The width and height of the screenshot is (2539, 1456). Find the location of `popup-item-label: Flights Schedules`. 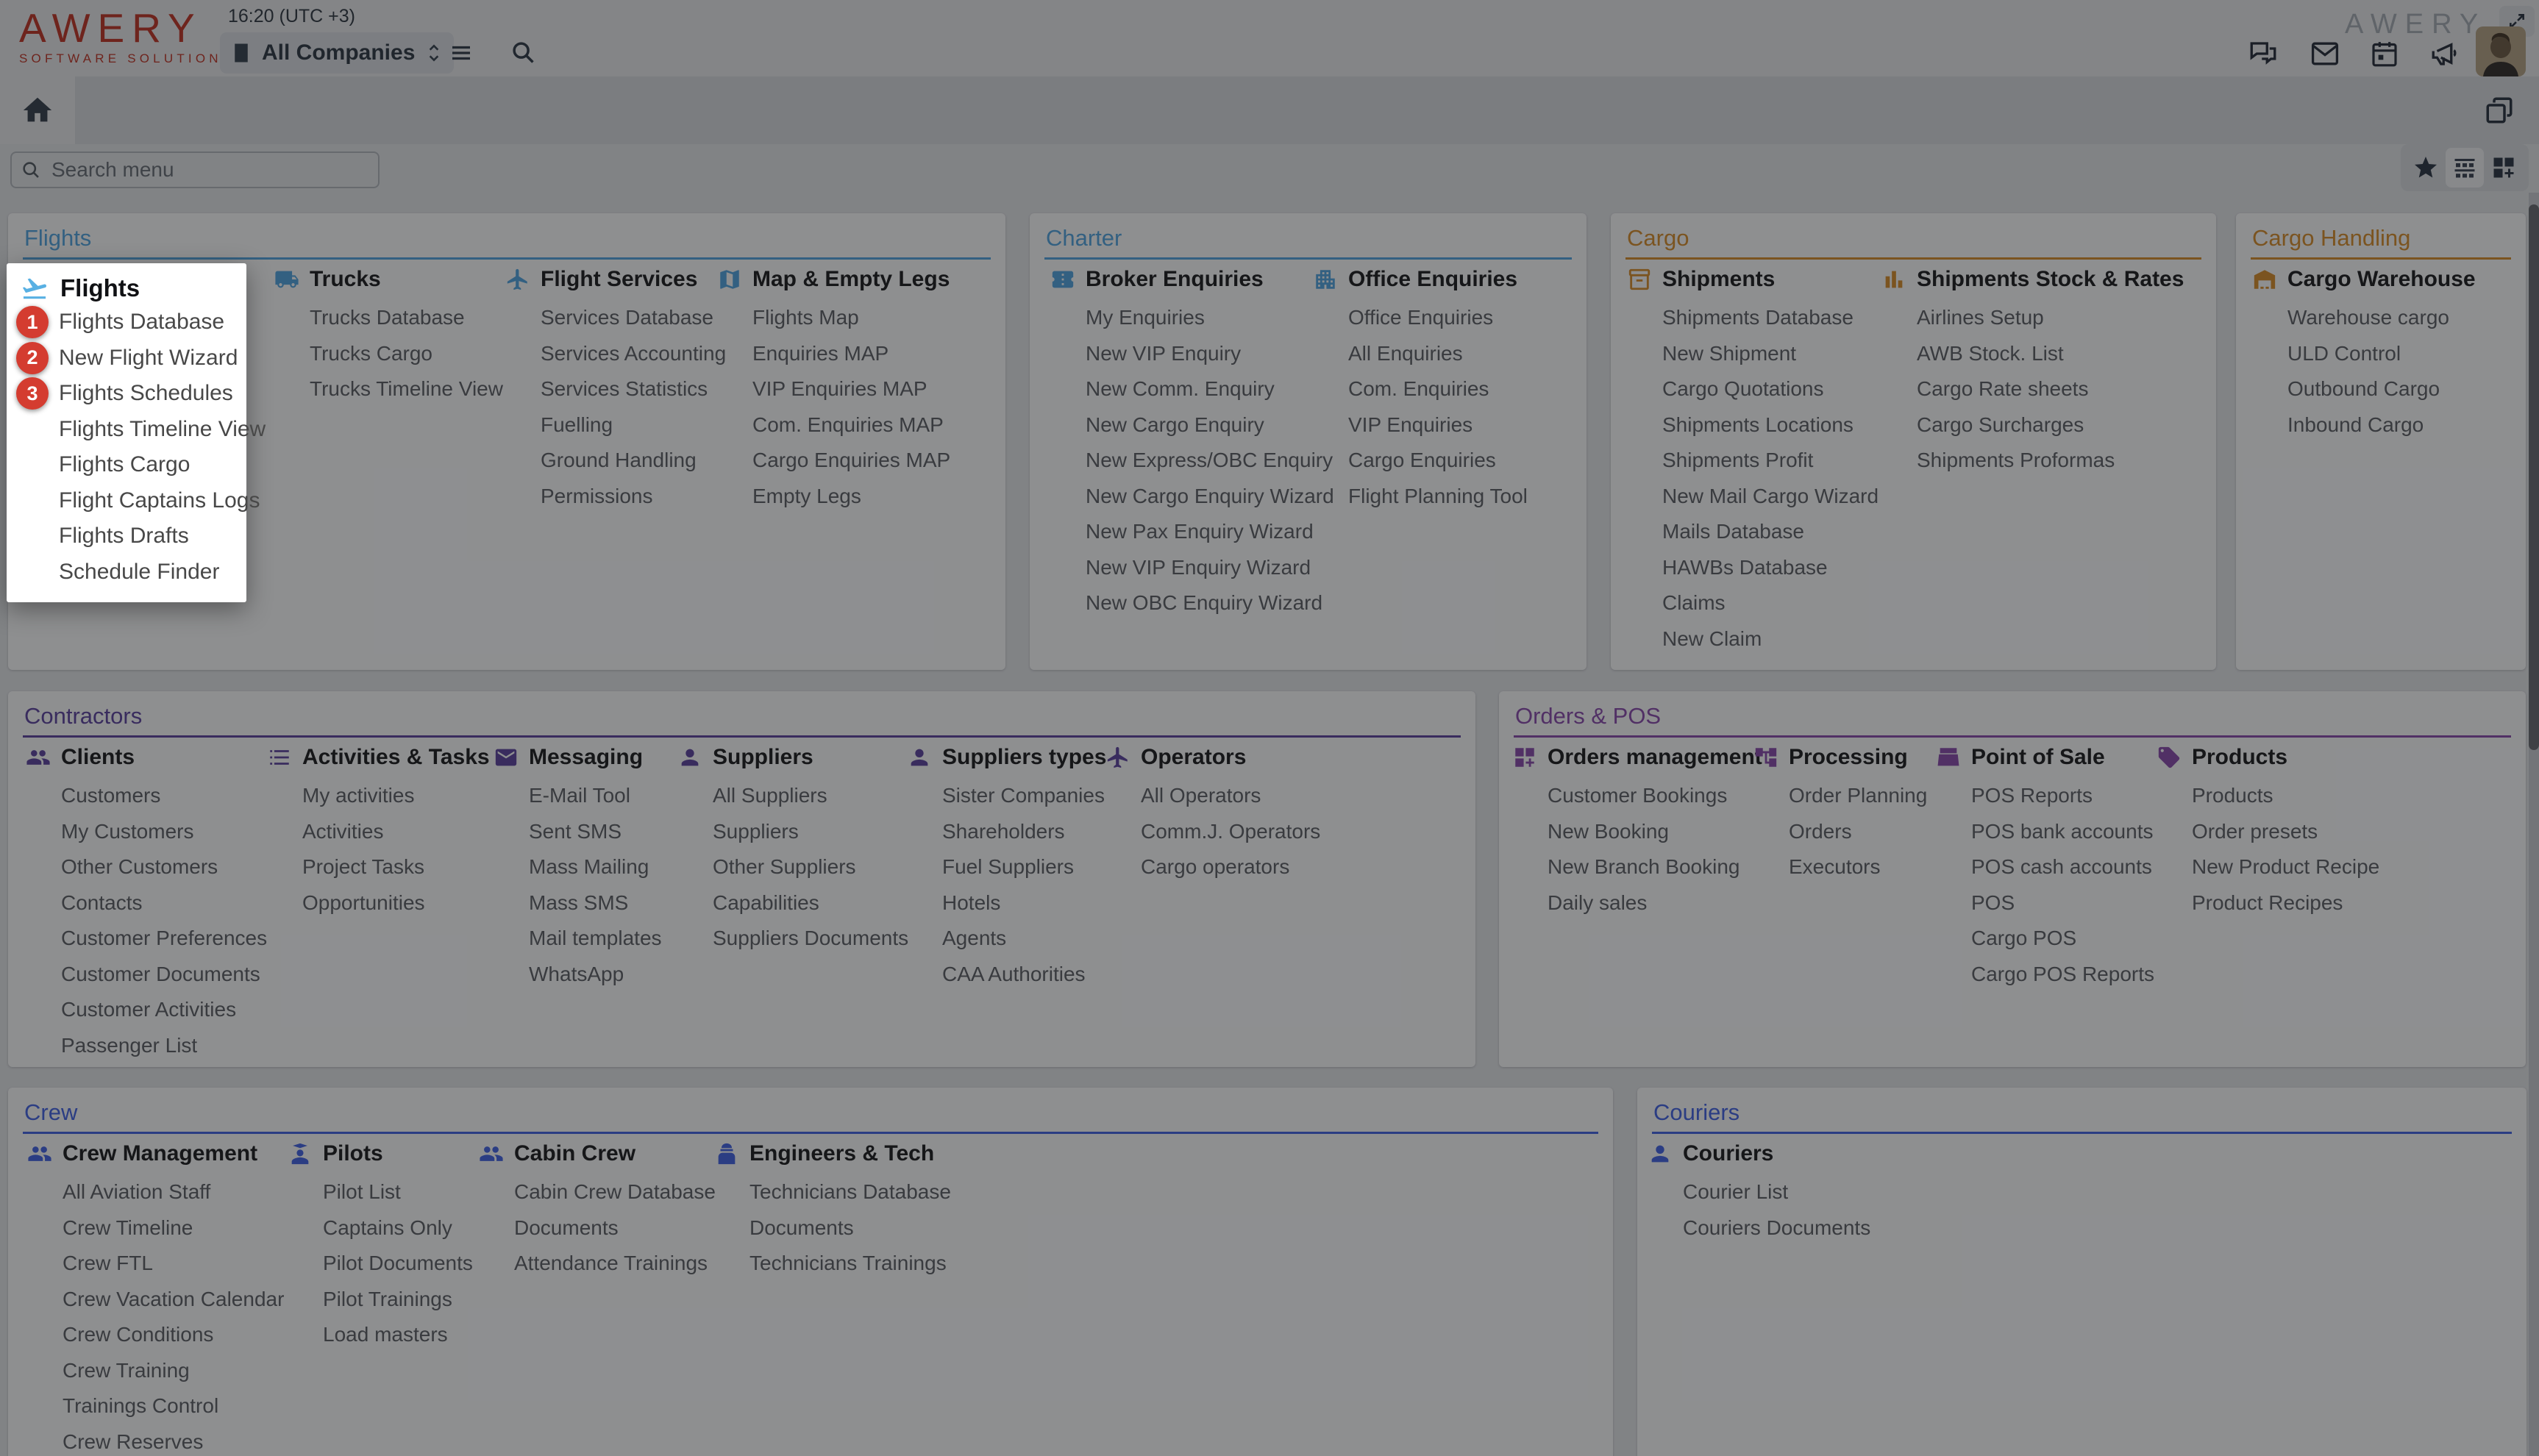

popup-item-label: Flights Schedules is located at coordinates (146, 393).